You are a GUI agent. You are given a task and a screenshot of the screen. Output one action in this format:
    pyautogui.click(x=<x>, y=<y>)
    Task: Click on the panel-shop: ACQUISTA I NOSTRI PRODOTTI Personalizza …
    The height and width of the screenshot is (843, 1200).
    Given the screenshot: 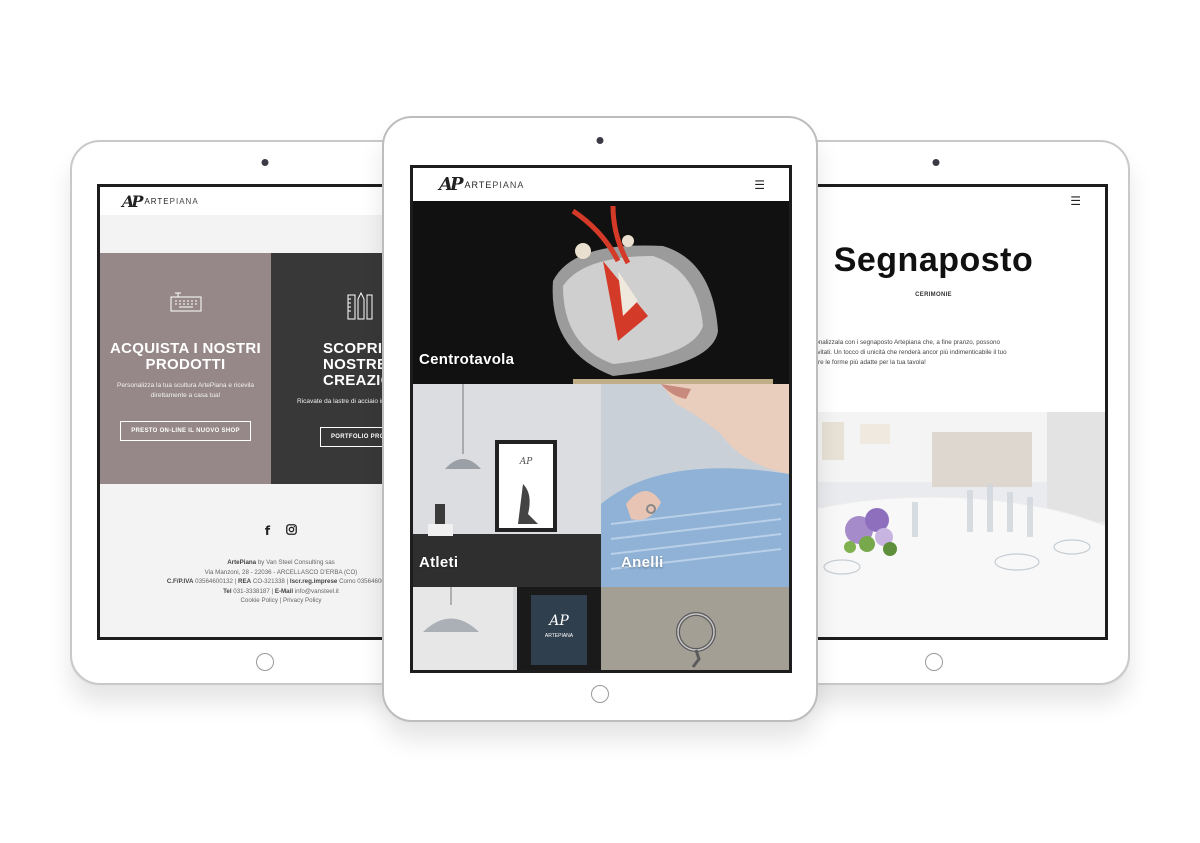 What is the action you would take?
    pyautogui.click(x=185, y=368)
    